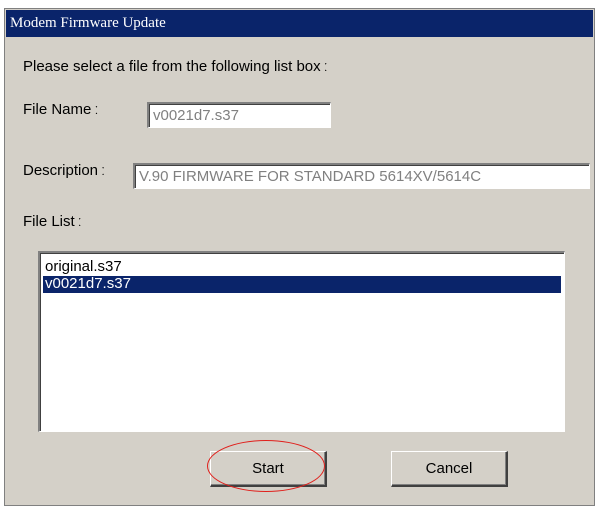 This screenshot has width=602, height=511. I want to click on window-title: Modem Firmware Update, so click(88, 23).